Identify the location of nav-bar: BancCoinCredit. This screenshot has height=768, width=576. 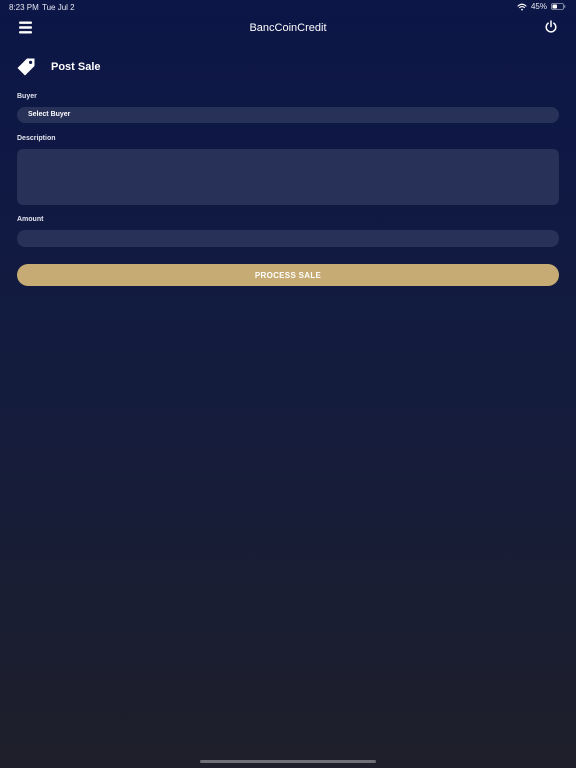
(288, 28).